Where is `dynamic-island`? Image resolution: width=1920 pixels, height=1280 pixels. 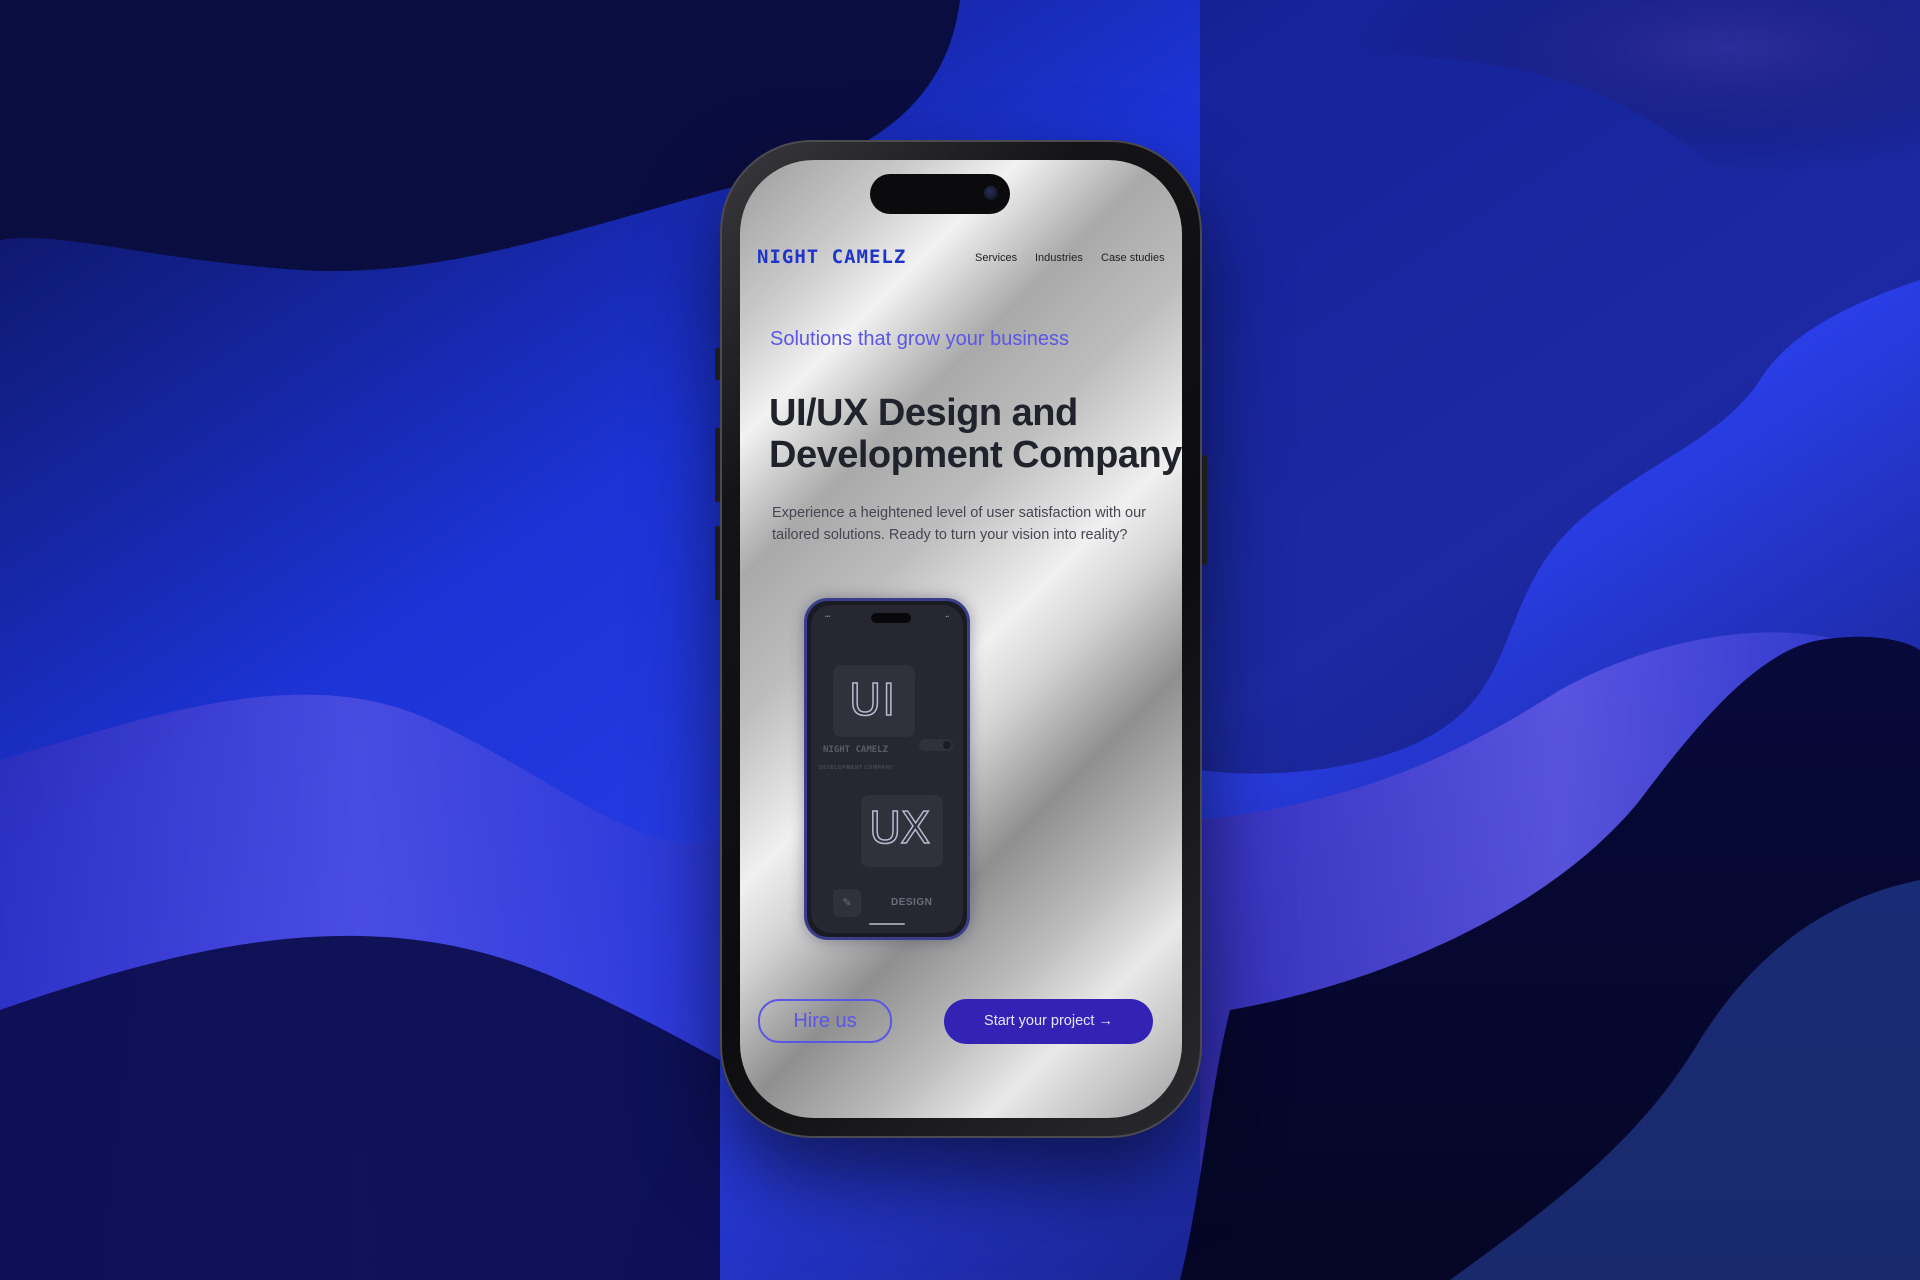
dynamic-island is located at coordinates (940, 194).